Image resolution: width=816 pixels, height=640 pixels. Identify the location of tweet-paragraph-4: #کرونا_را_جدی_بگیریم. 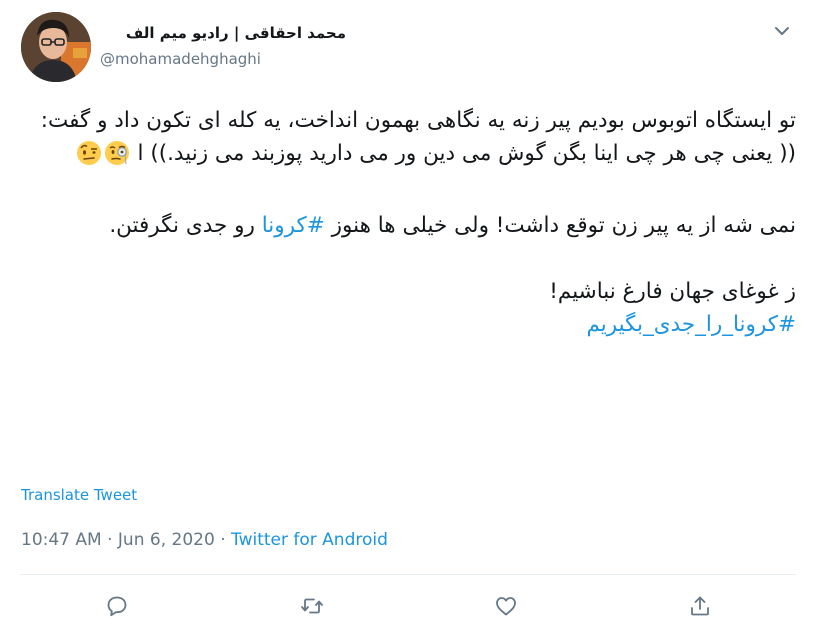
(408, 324).